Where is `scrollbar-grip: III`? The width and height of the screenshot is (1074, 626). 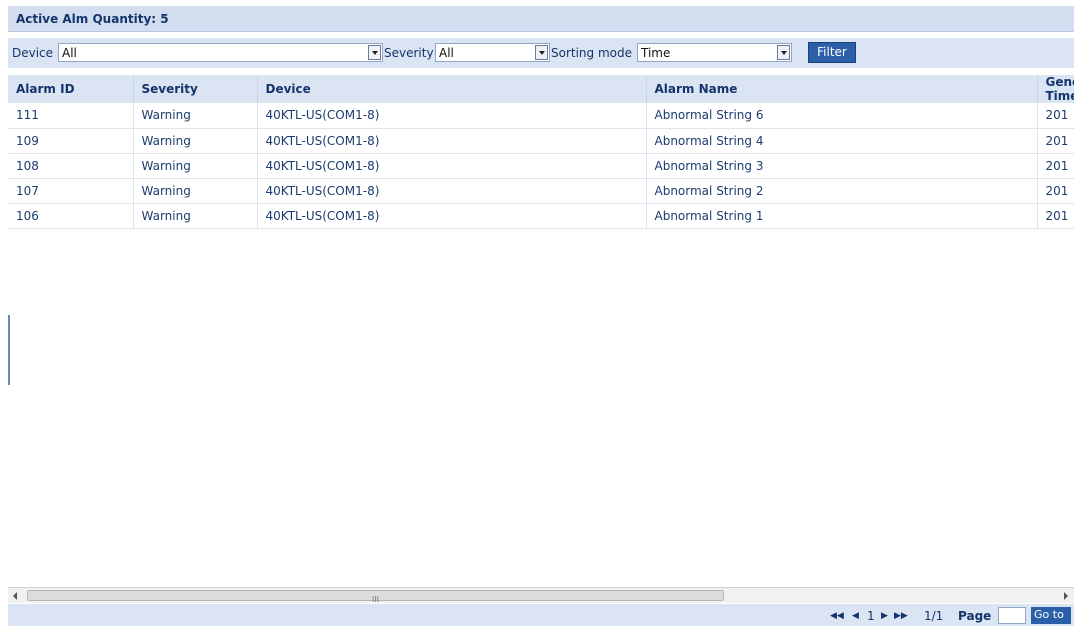
scrollbar-grip: III is located at coordinates (375, 599).